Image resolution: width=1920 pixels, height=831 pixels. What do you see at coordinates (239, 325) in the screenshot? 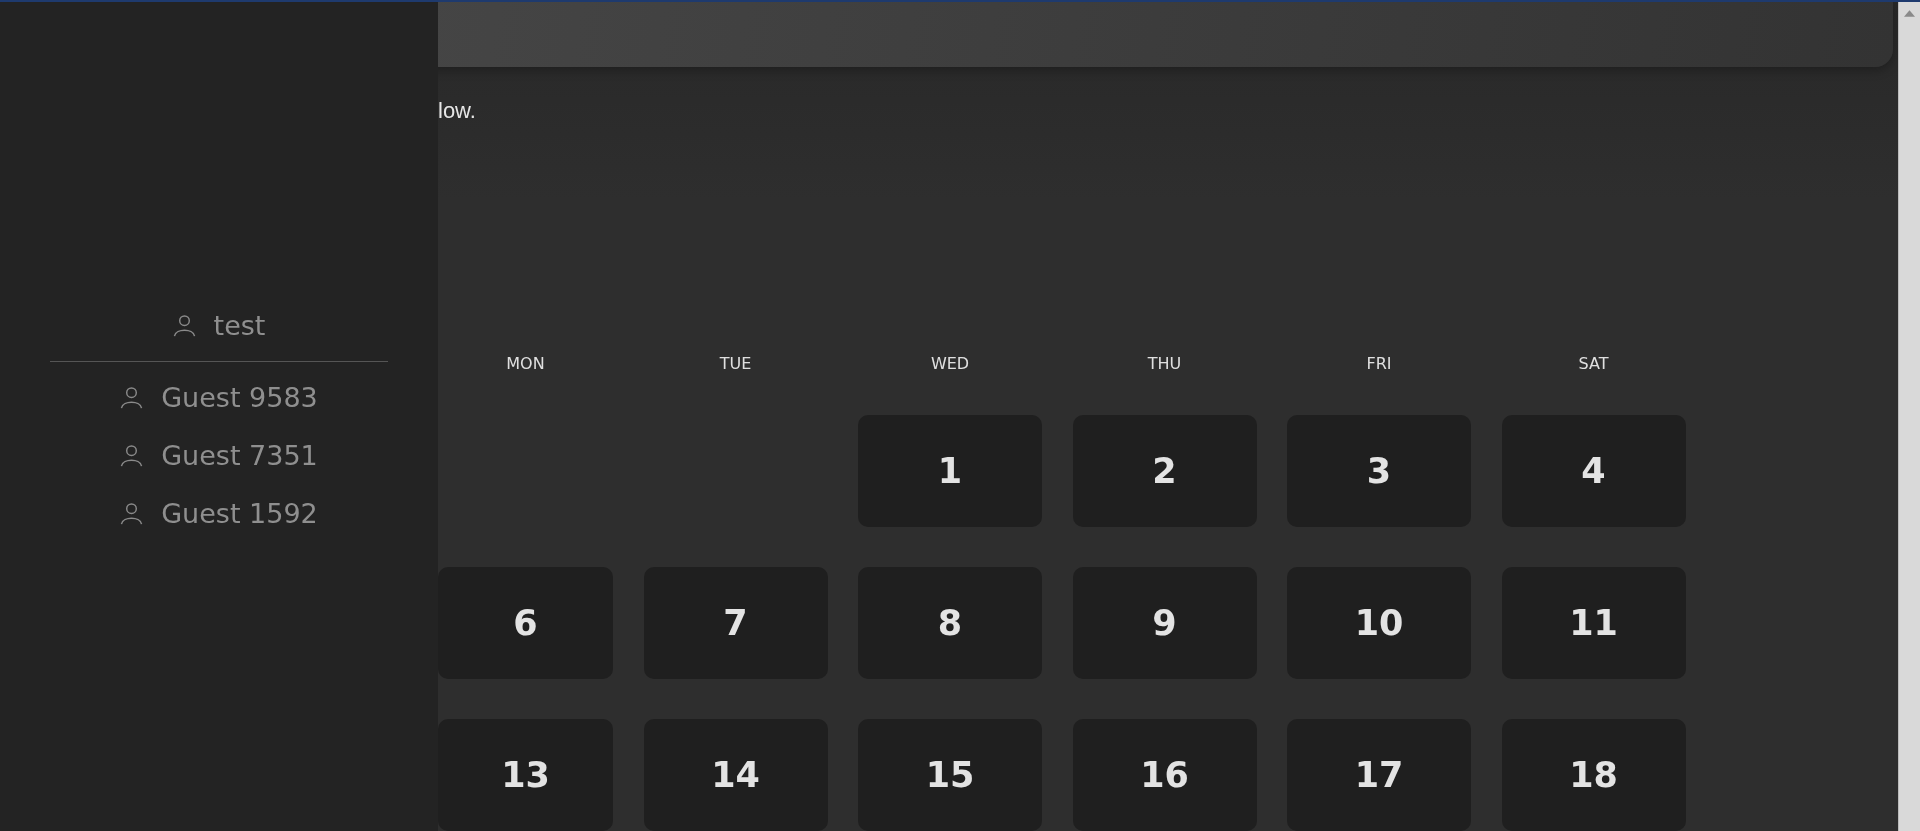
I see `current-user-name: test` at bounding box center [239, 325].